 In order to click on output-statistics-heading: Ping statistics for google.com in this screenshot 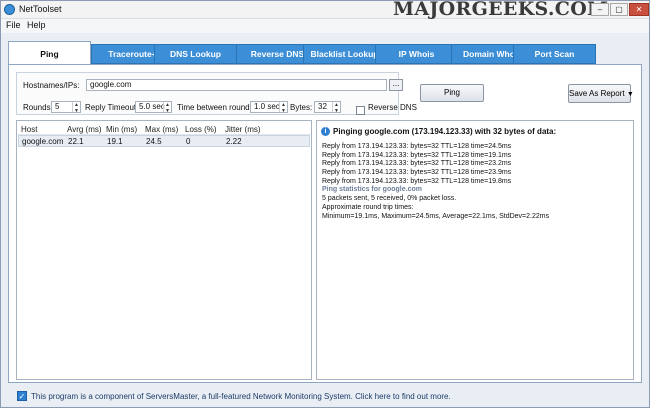, I will do `click(372, 190)`.